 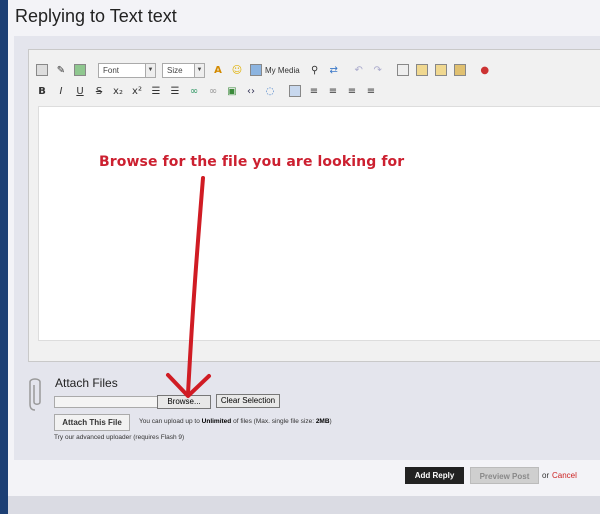 What do you see at coordinates (434, 475) in the screenshot?
I see `add-reply-button: Add Reply` at bounding box center [434, 475].